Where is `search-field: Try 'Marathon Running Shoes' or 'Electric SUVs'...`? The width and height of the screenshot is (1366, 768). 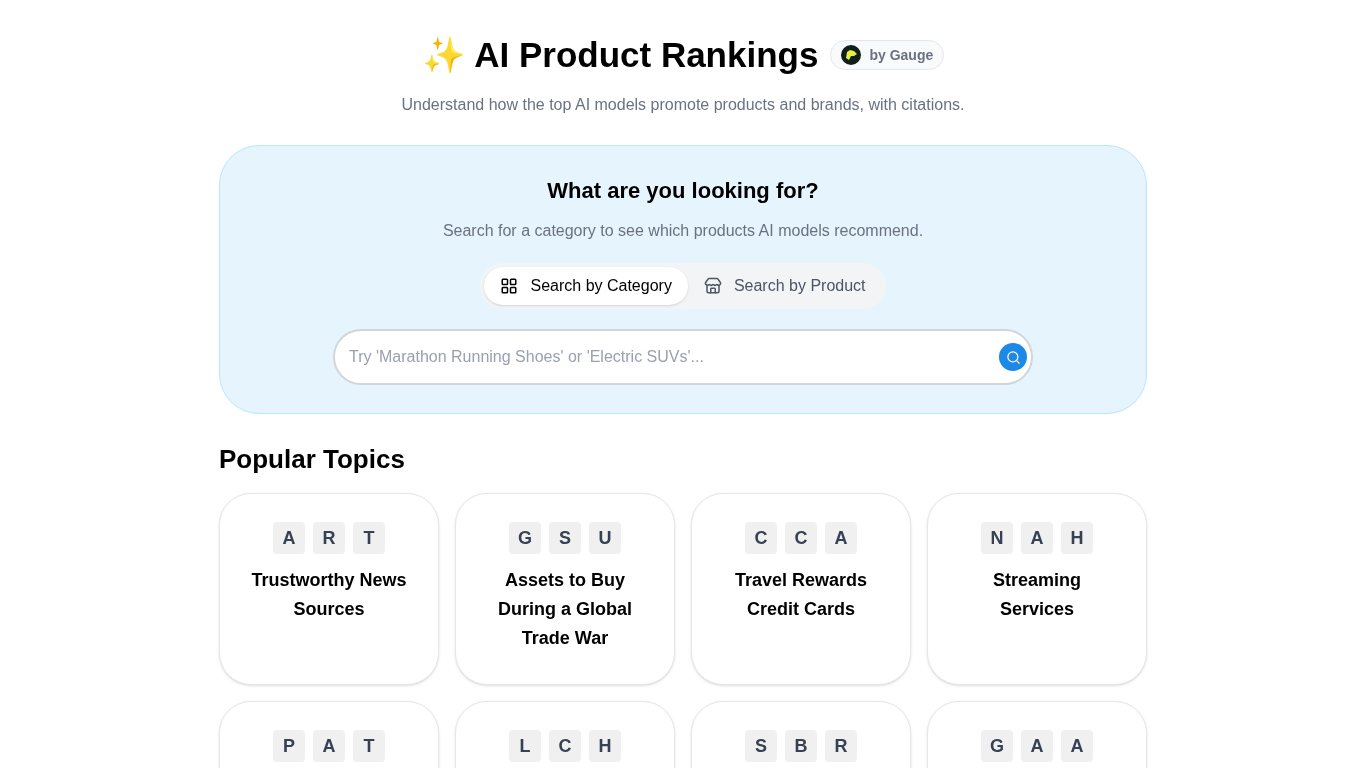 search-field: Try 'Marathon Running Shoes' or 'Electric SUVs'... is located at coordinates (683, 357).